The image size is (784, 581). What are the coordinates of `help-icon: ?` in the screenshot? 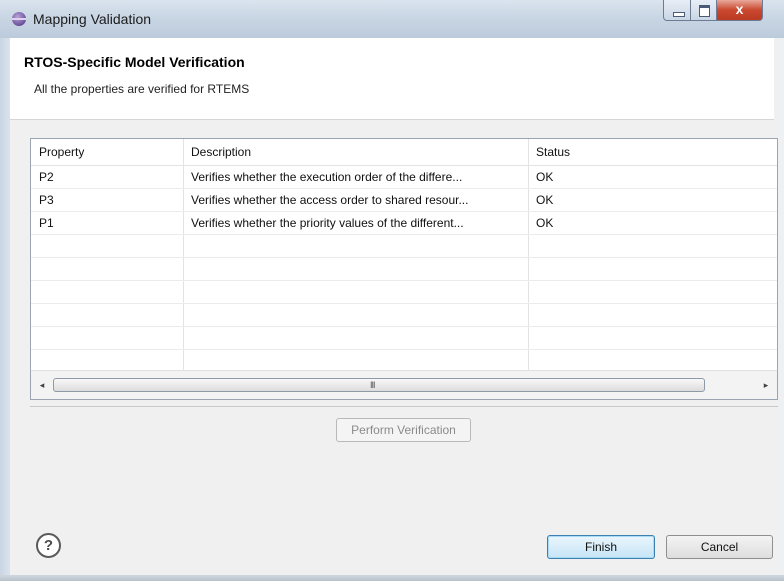 It's located at (48, 545).